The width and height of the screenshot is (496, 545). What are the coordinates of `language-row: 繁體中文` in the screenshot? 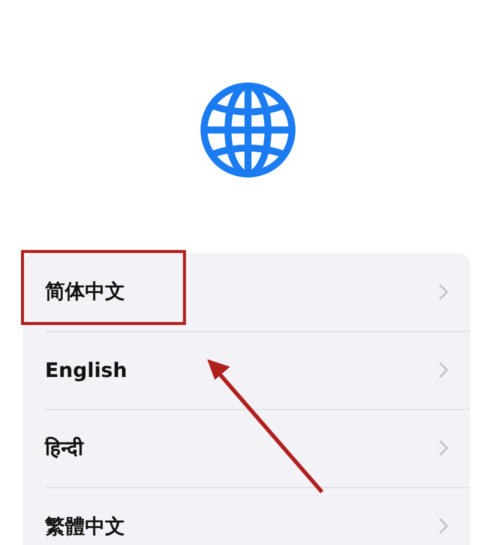 It's located at (246, 516).